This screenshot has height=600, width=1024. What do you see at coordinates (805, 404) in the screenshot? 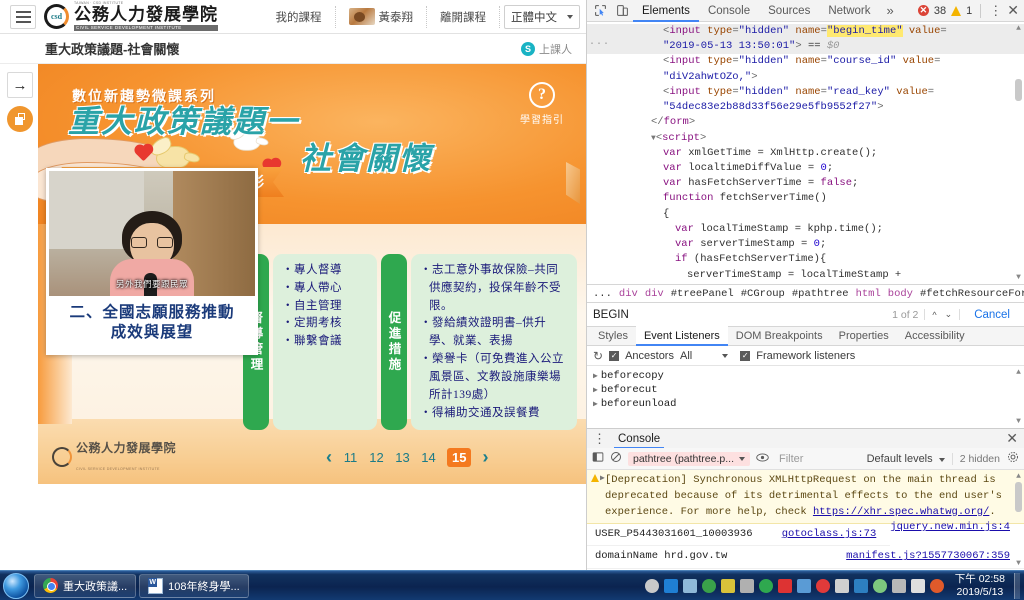
I see `event-listener-item: ▶ beforeunload` at bounding box center [805, 404].